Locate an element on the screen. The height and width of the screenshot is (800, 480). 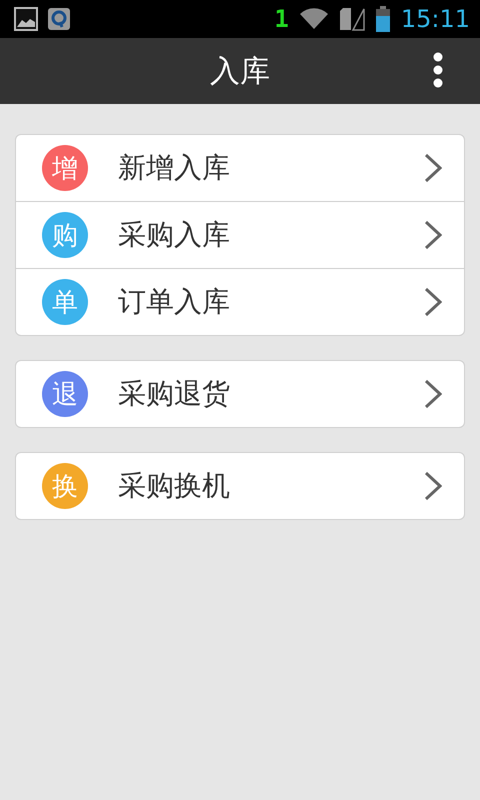
wifi-icon is located at coordinates (313, 19).